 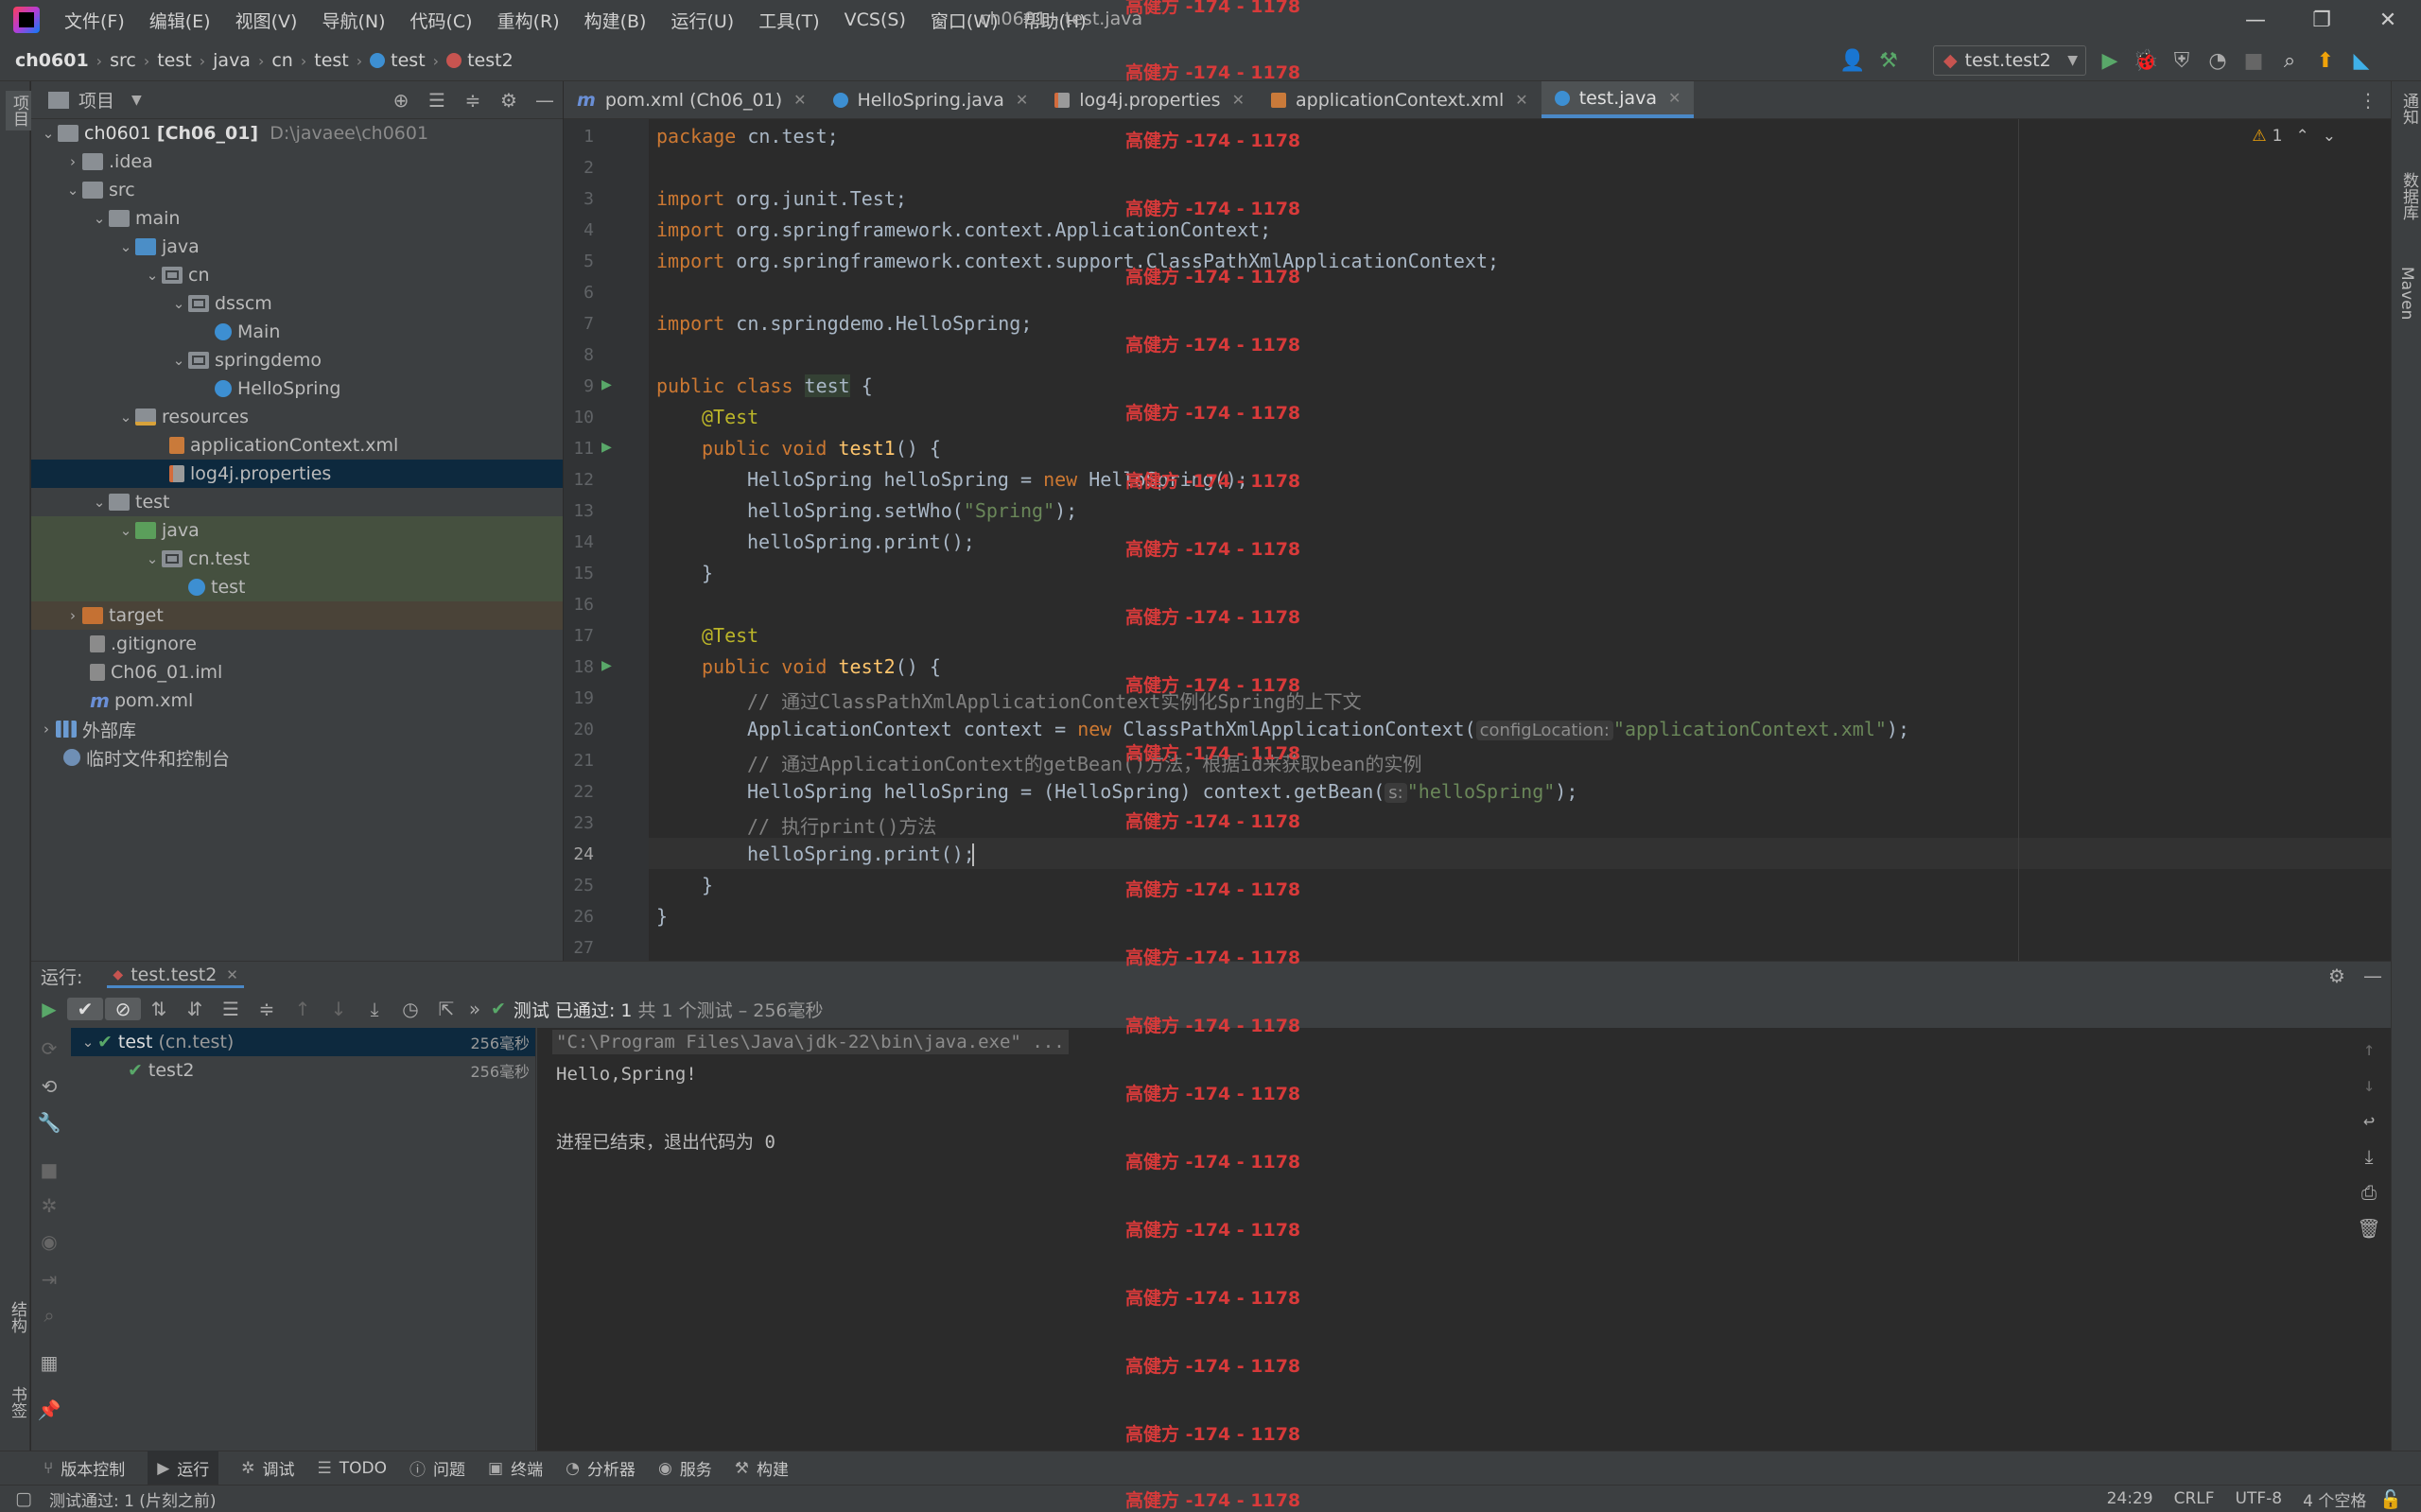 I want to click on tab-profiler: ◔ 分析器, so click(x=601, y=1468).